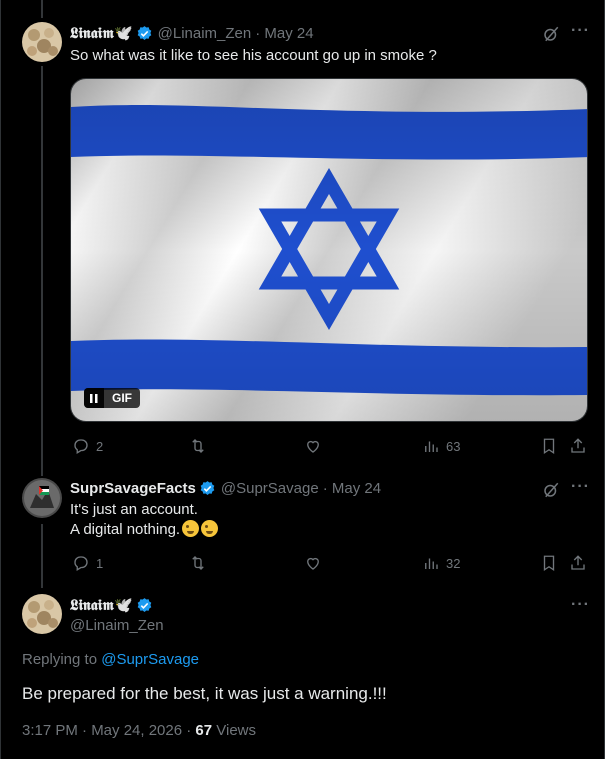  What do you see at coordinates (270, 488) in the screenshot?
I see `handle: @SuprSavage` at bounding box center [270, 488].